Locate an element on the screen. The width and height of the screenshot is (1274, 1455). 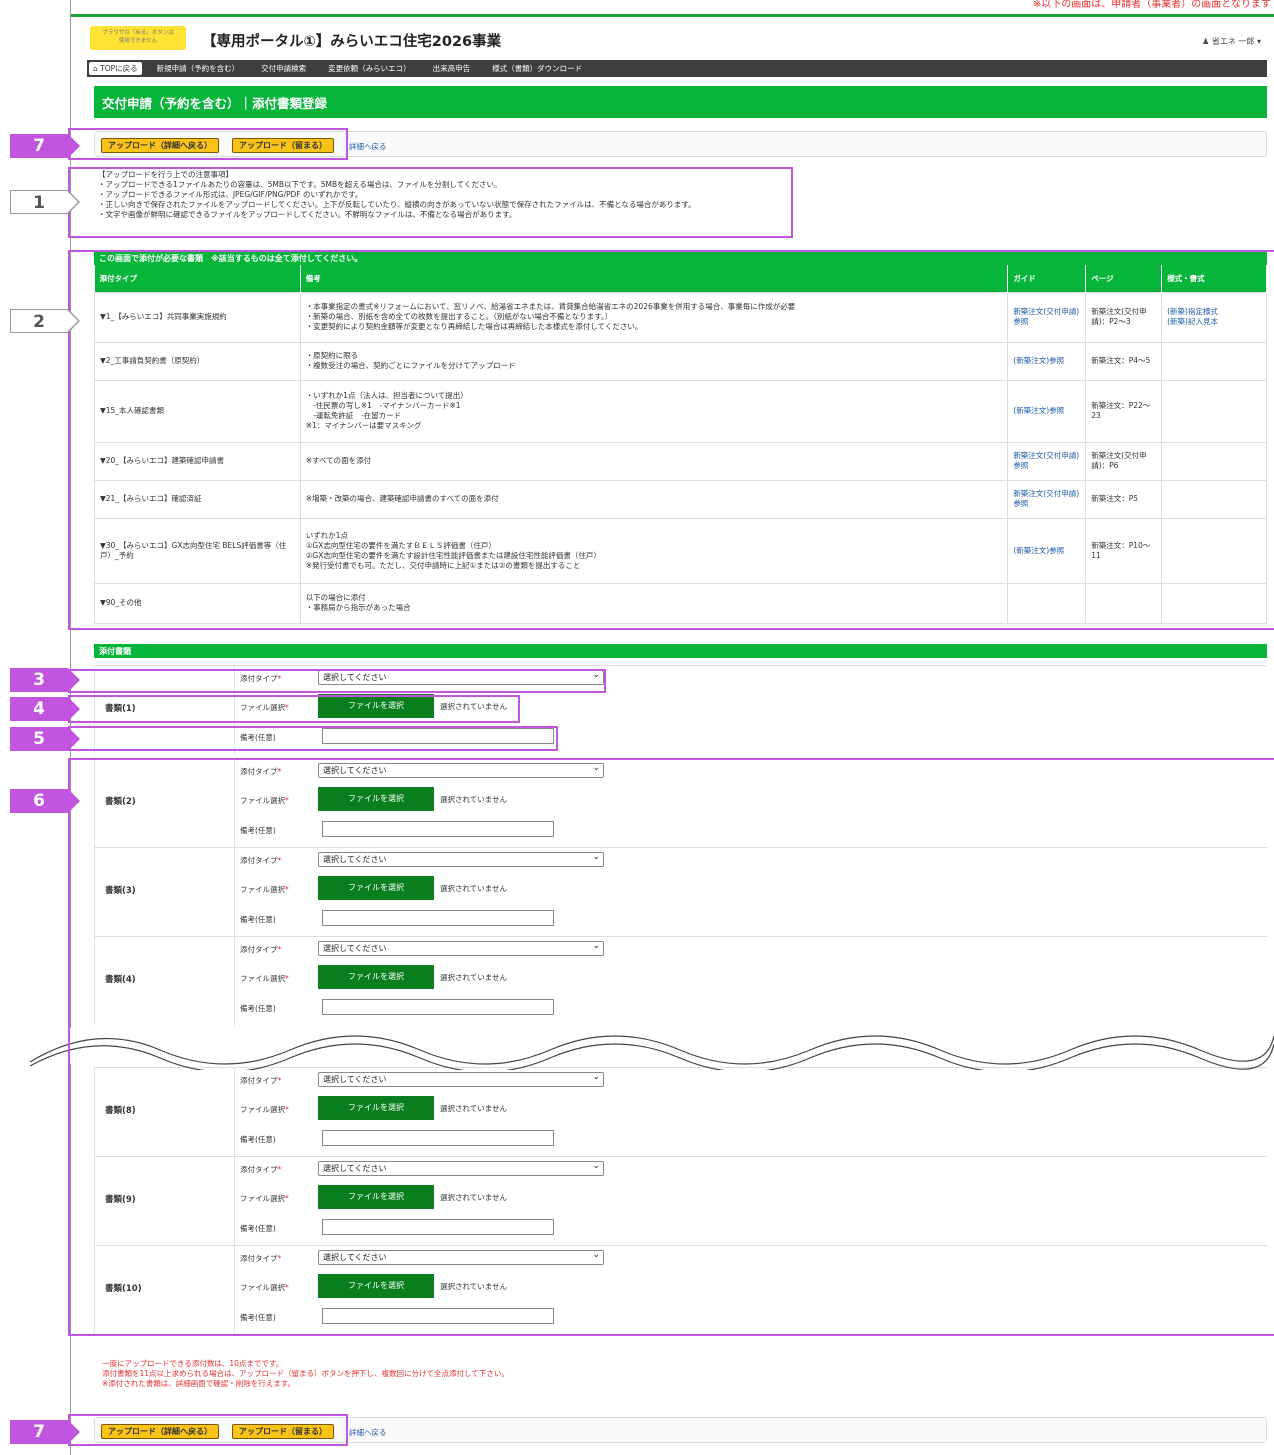
callout-1: 1 is located at coordinates (45, 202).